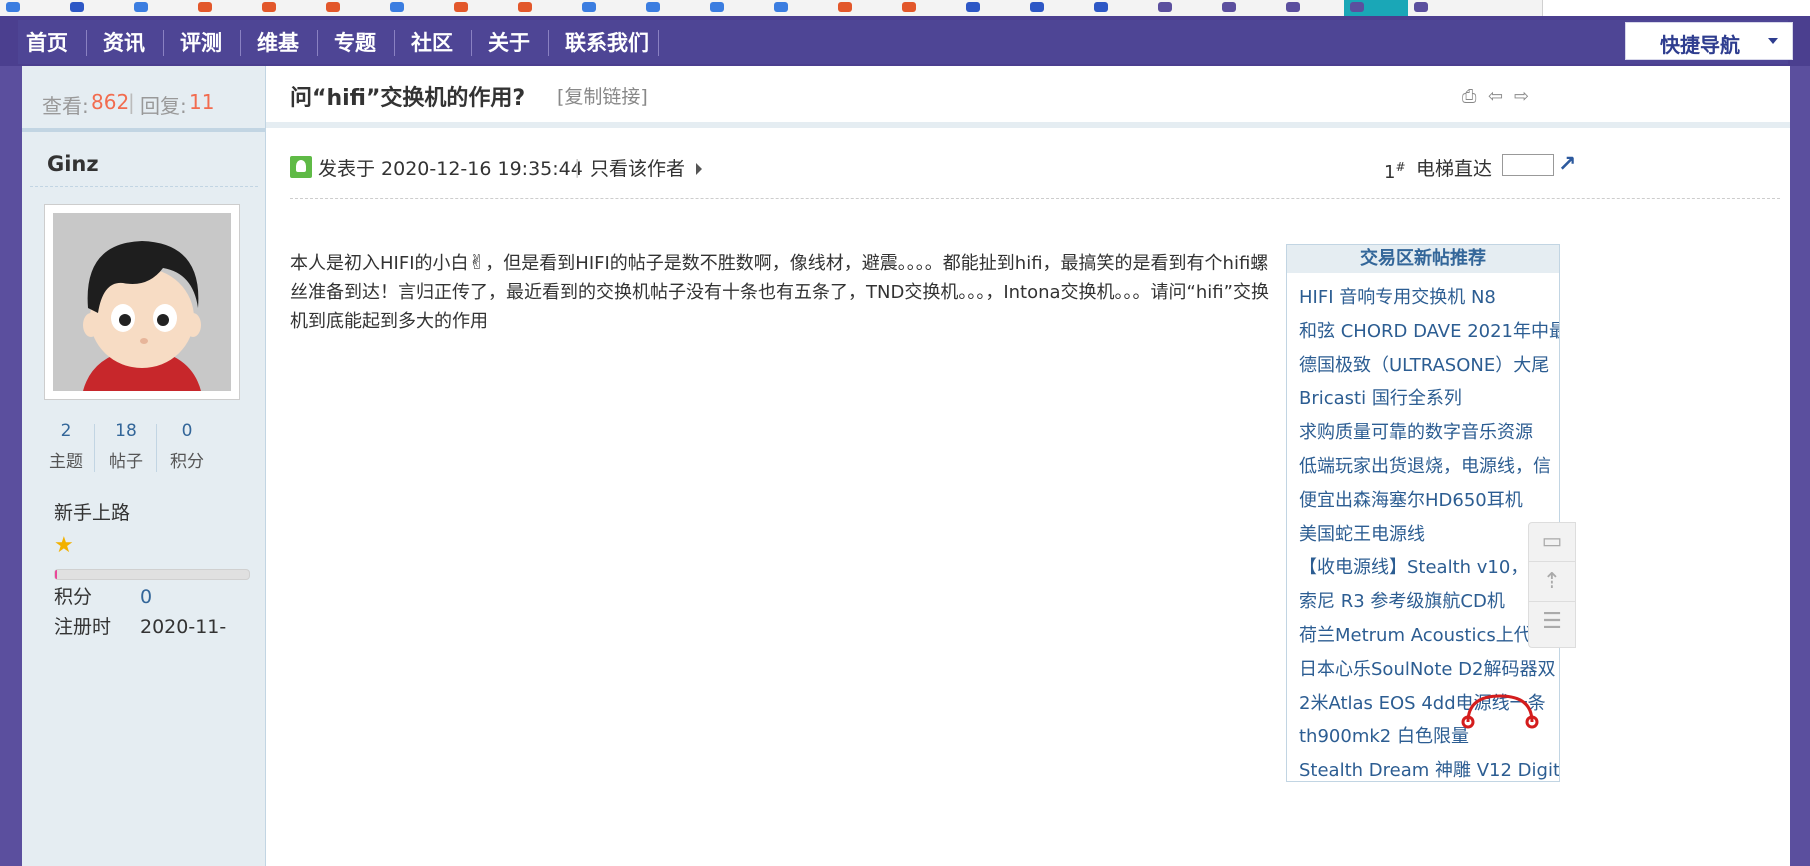 This screenshot has width=1810, height=866. Describe the element at coordinates (66, 431) in the screenshot. I see `user-stat-value: 2` at that location.